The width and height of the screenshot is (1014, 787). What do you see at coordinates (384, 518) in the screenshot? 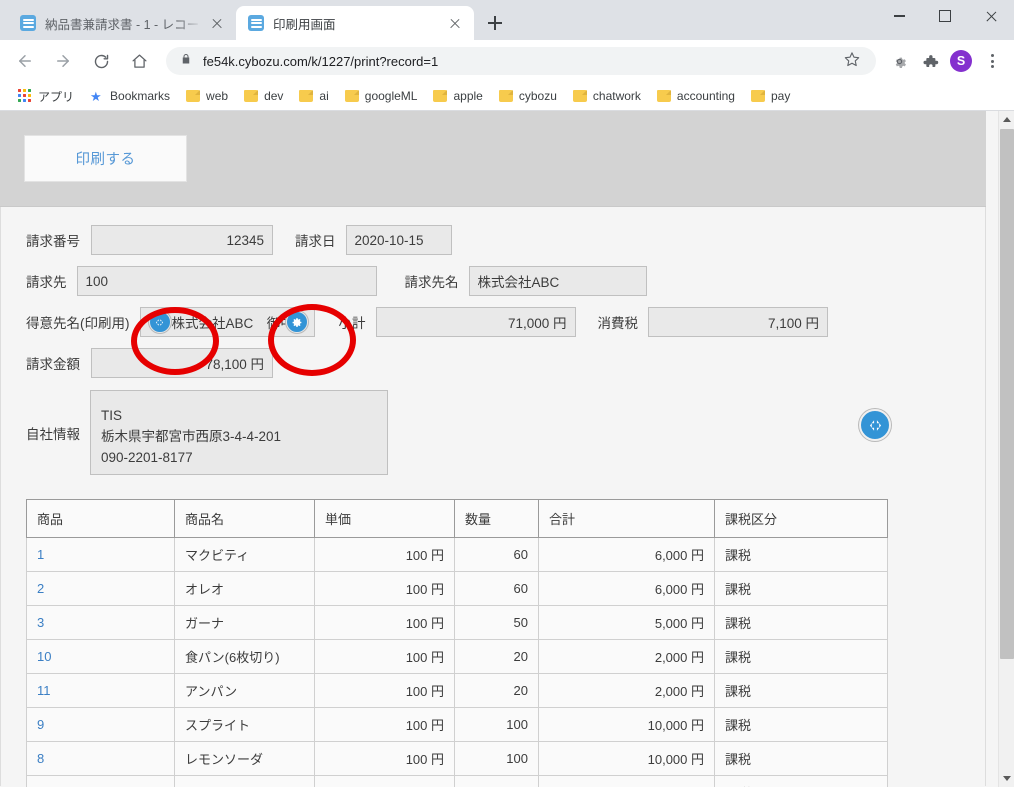
I see `column-header-unit-price: 単価` at bounding box center [384, 518].